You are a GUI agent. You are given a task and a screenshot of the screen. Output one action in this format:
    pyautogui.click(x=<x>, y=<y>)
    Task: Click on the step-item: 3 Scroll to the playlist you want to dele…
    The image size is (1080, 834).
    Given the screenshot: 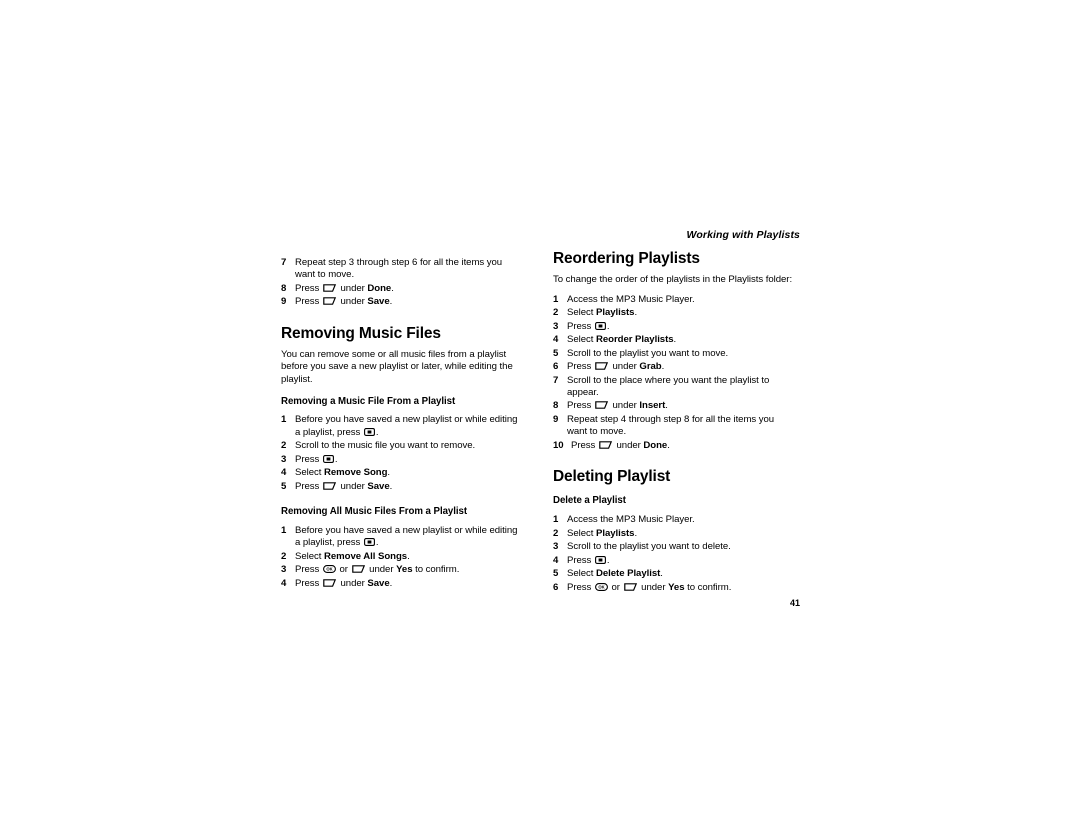 What is the action you would take?
    pyautogui.click(x=642, y=547)
    